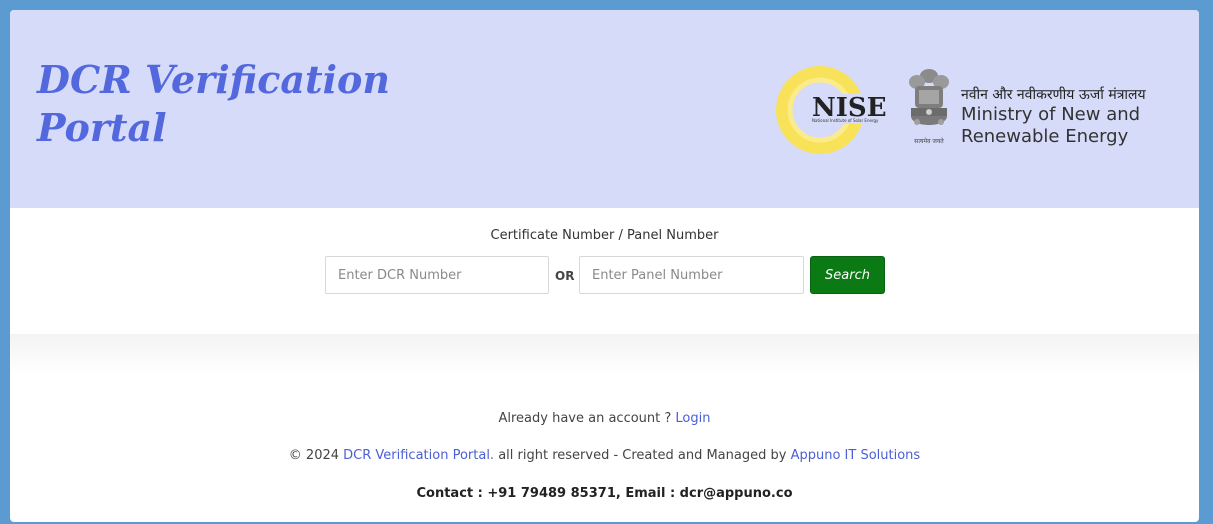 The height and width of the screenshot is (524, 1213). I want to click on account-prompt: Already have an account ? Login, so click(604, 418).